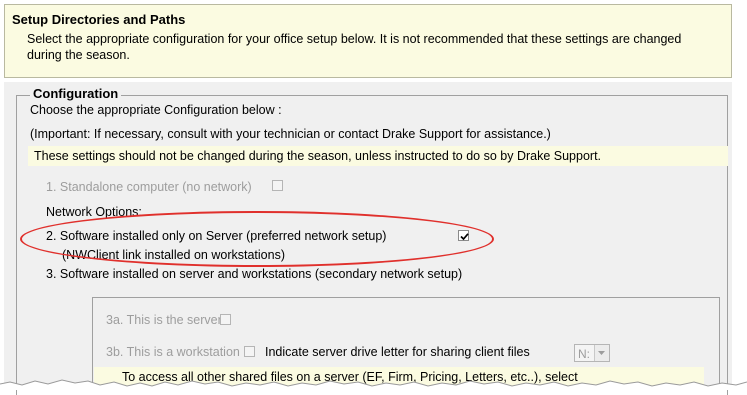  What do you see at coordinates (584, 354) in the screenshot?
I see `drive-letter-value: N:` at bounding box center [584, 354].